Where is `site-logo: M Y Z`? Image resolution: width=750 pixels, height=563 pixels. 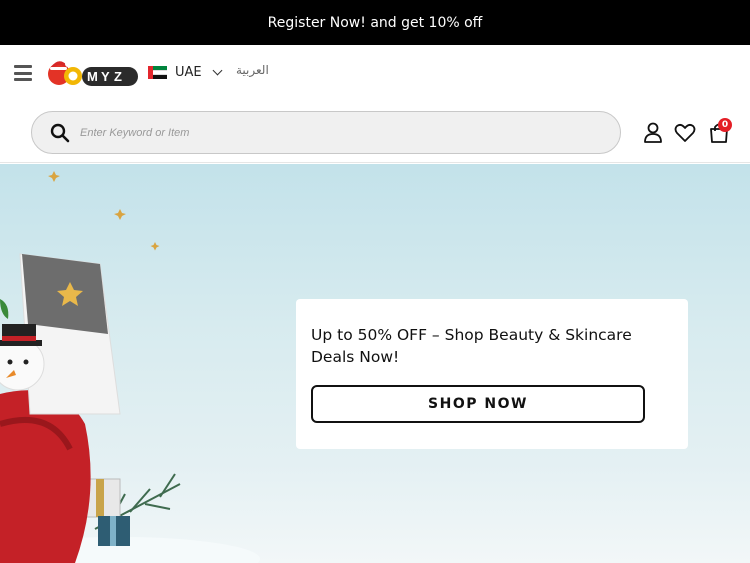 site-logo: M Y Z is located at coordinates (93, 73).